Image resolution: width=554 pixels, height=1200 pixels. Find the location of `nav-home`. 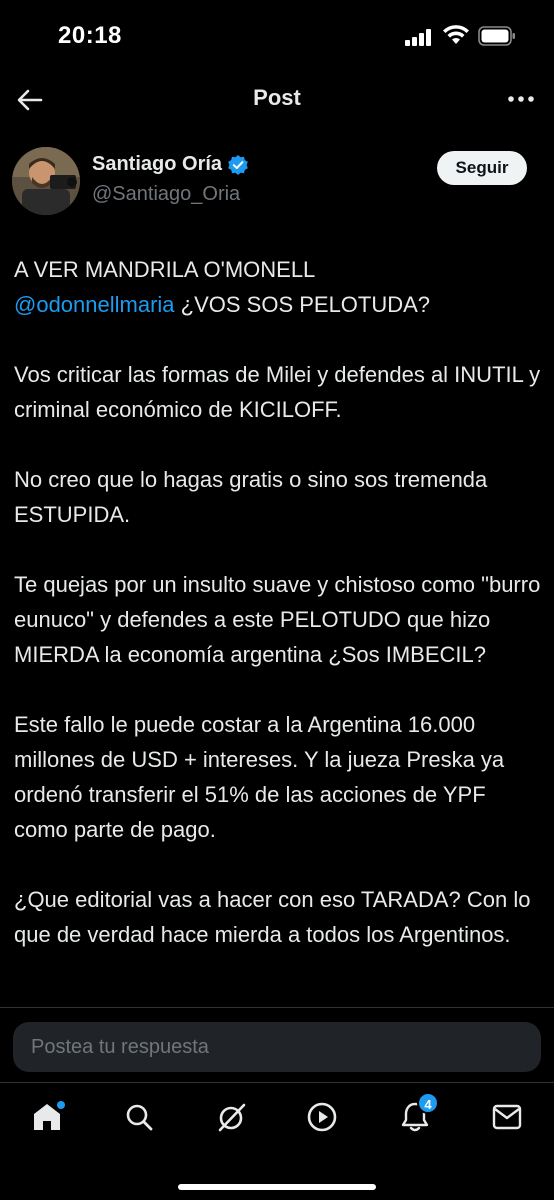

nav-home is located at coordinates (47, 1117).